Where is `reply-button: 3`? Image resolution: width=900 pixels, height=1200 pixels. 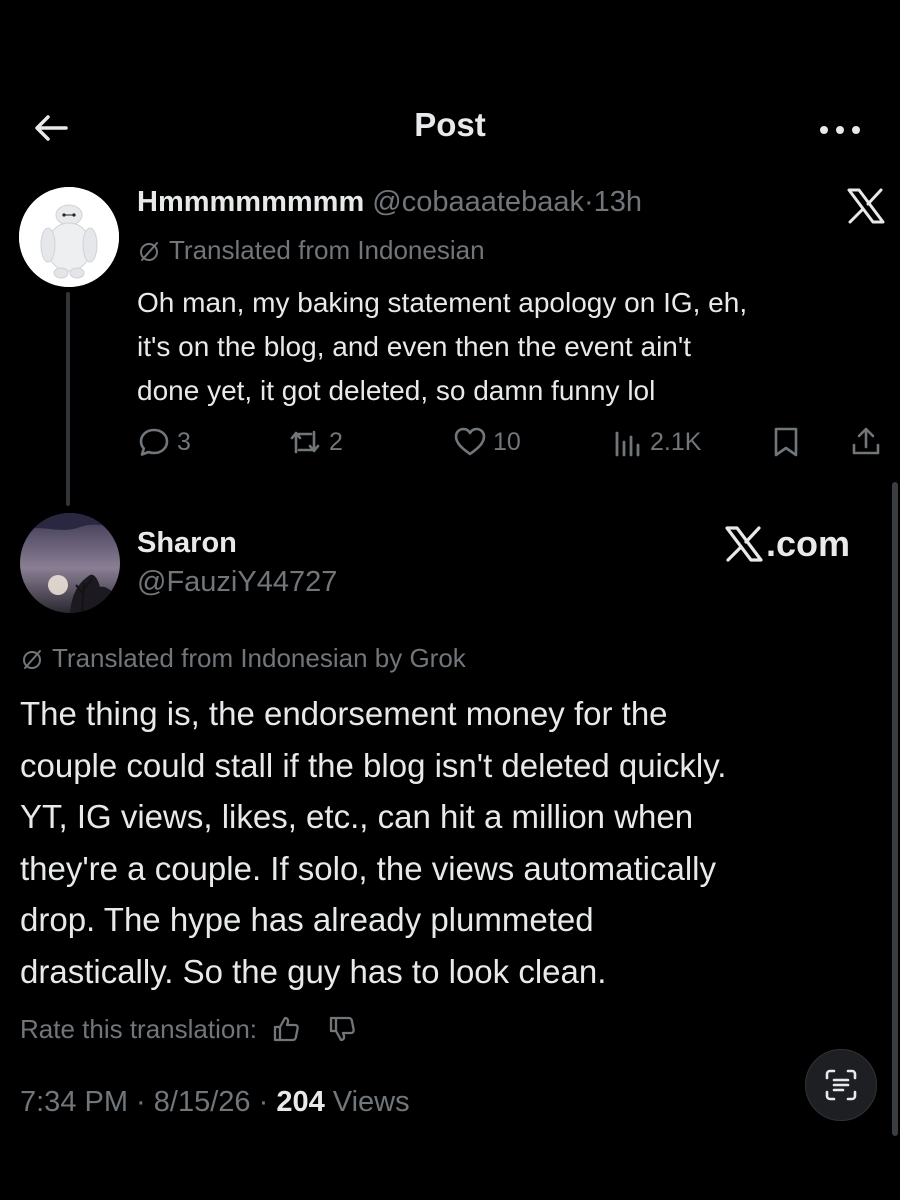
reply-button: 3 is located at coordinates (164, 442).